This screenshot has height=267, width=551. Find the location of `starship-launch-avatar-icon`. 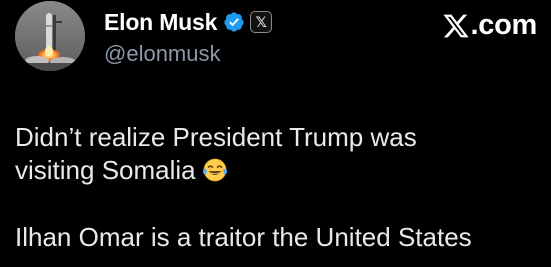

starship-launch-avatar-icon is located at coordinates (50, 36).